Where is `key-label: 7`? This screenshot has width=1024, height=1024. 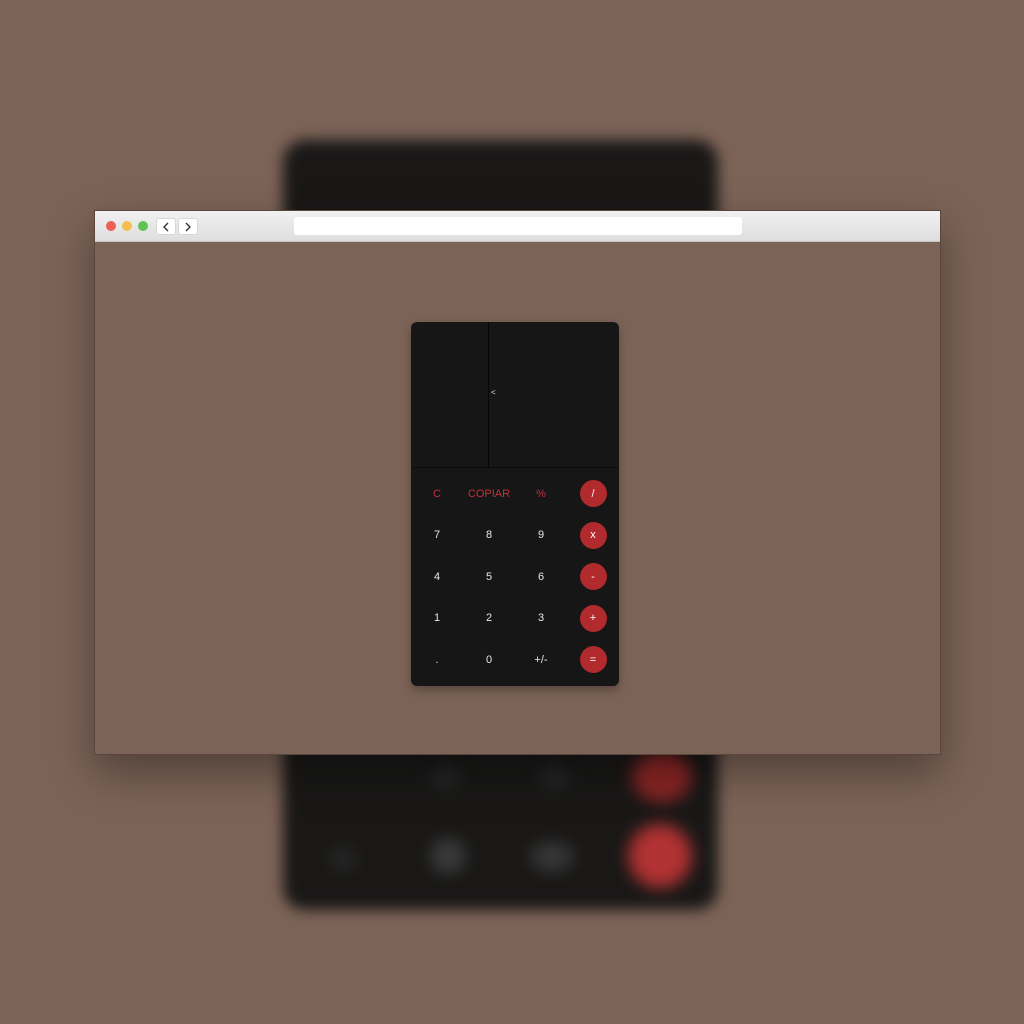
key-label: 7 is located at coordinates (437, 535).